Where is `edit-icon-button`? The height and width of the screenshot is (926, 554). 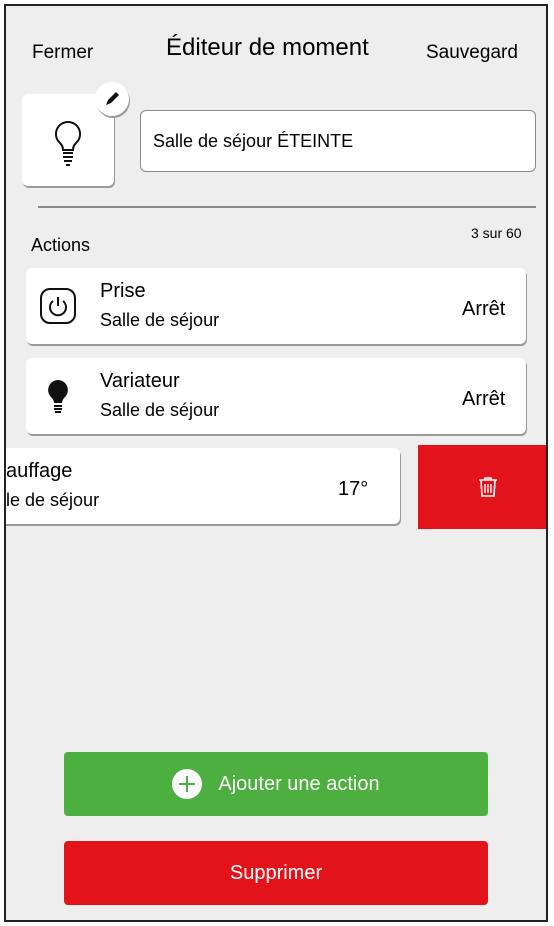 edit-icon-button is located at coordinates (112, 99).